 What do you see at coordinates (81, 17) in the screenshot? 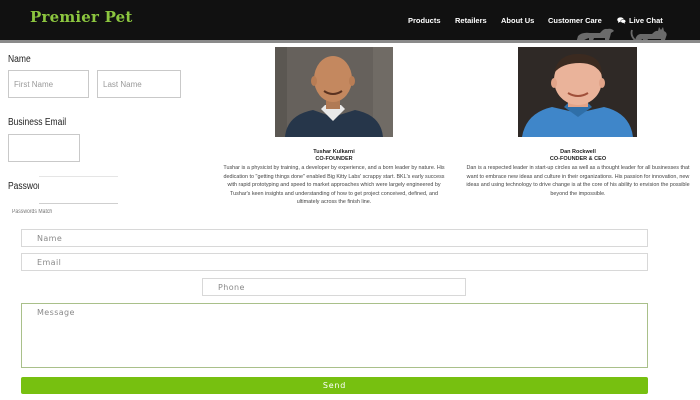
I see `logo: Premier Pet` at bounding box center [81, 17].